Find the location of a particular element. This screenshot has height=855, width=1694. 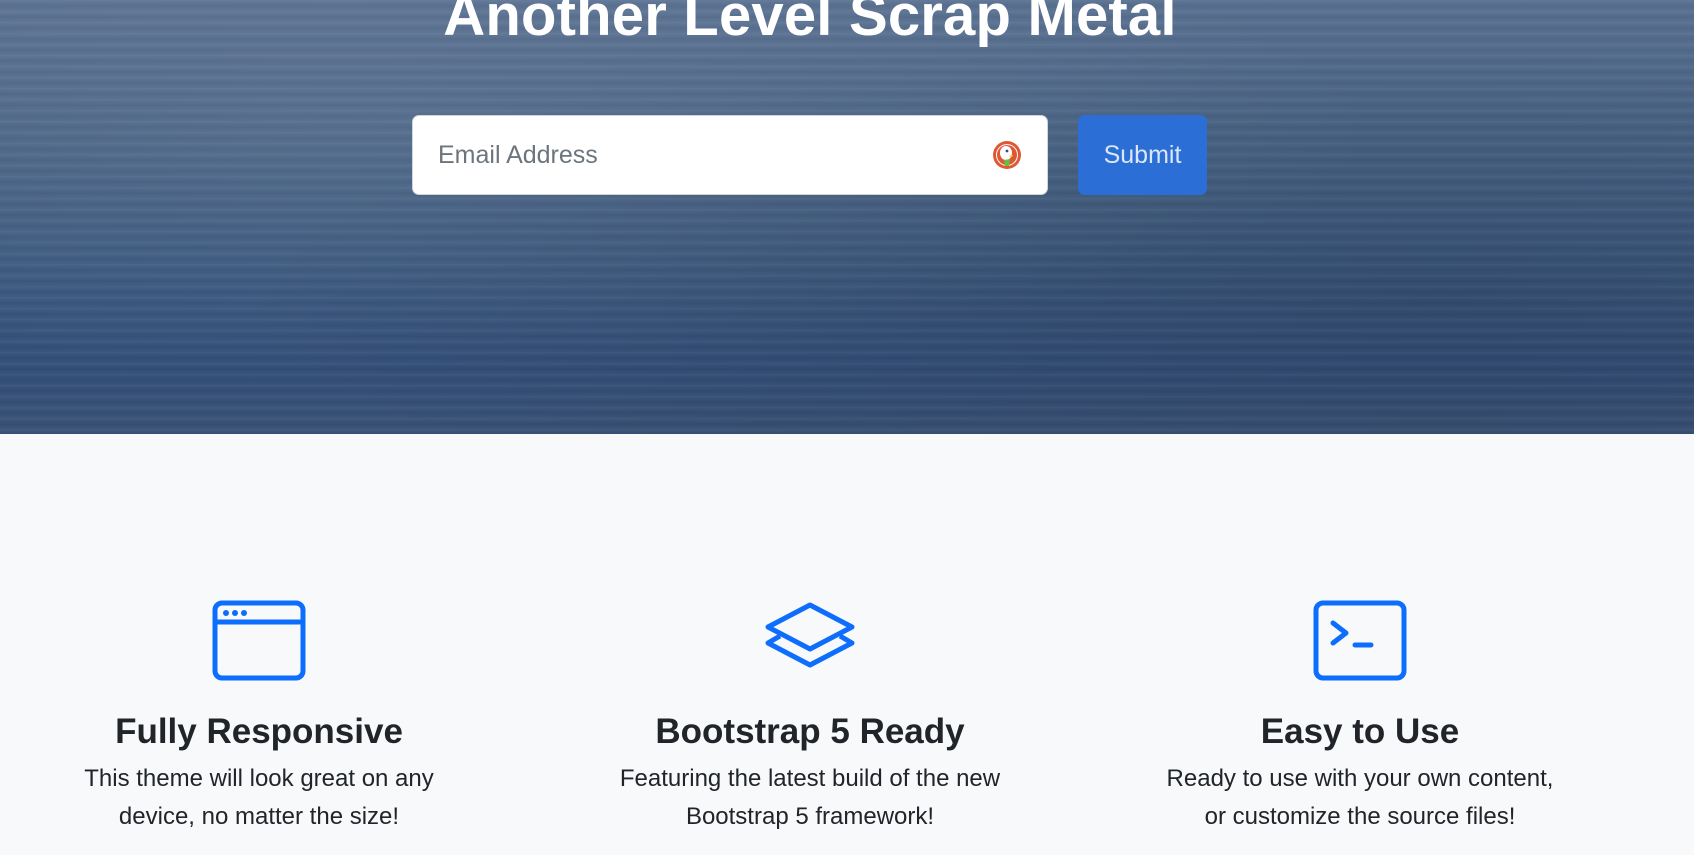

feature-title: Bootstrap 5 Ready is located at coordinates (810, 731).